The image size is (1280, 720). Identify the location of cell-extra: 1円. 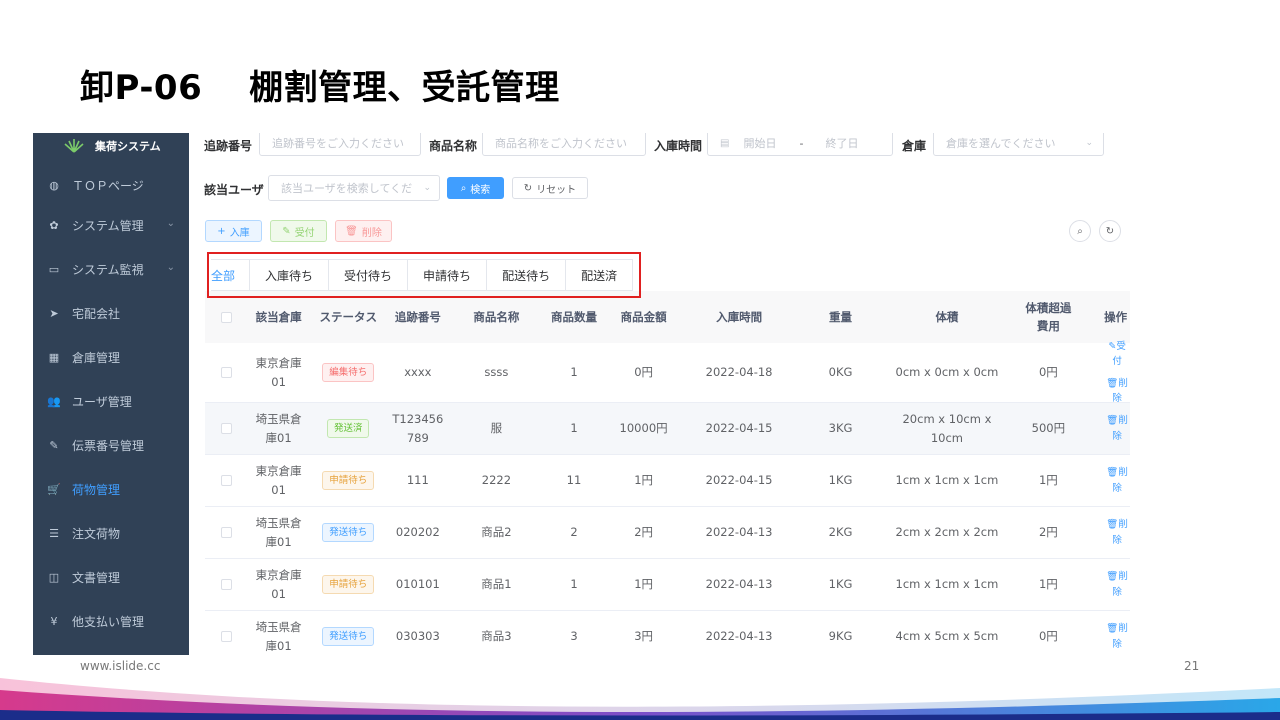
(1048, 480).